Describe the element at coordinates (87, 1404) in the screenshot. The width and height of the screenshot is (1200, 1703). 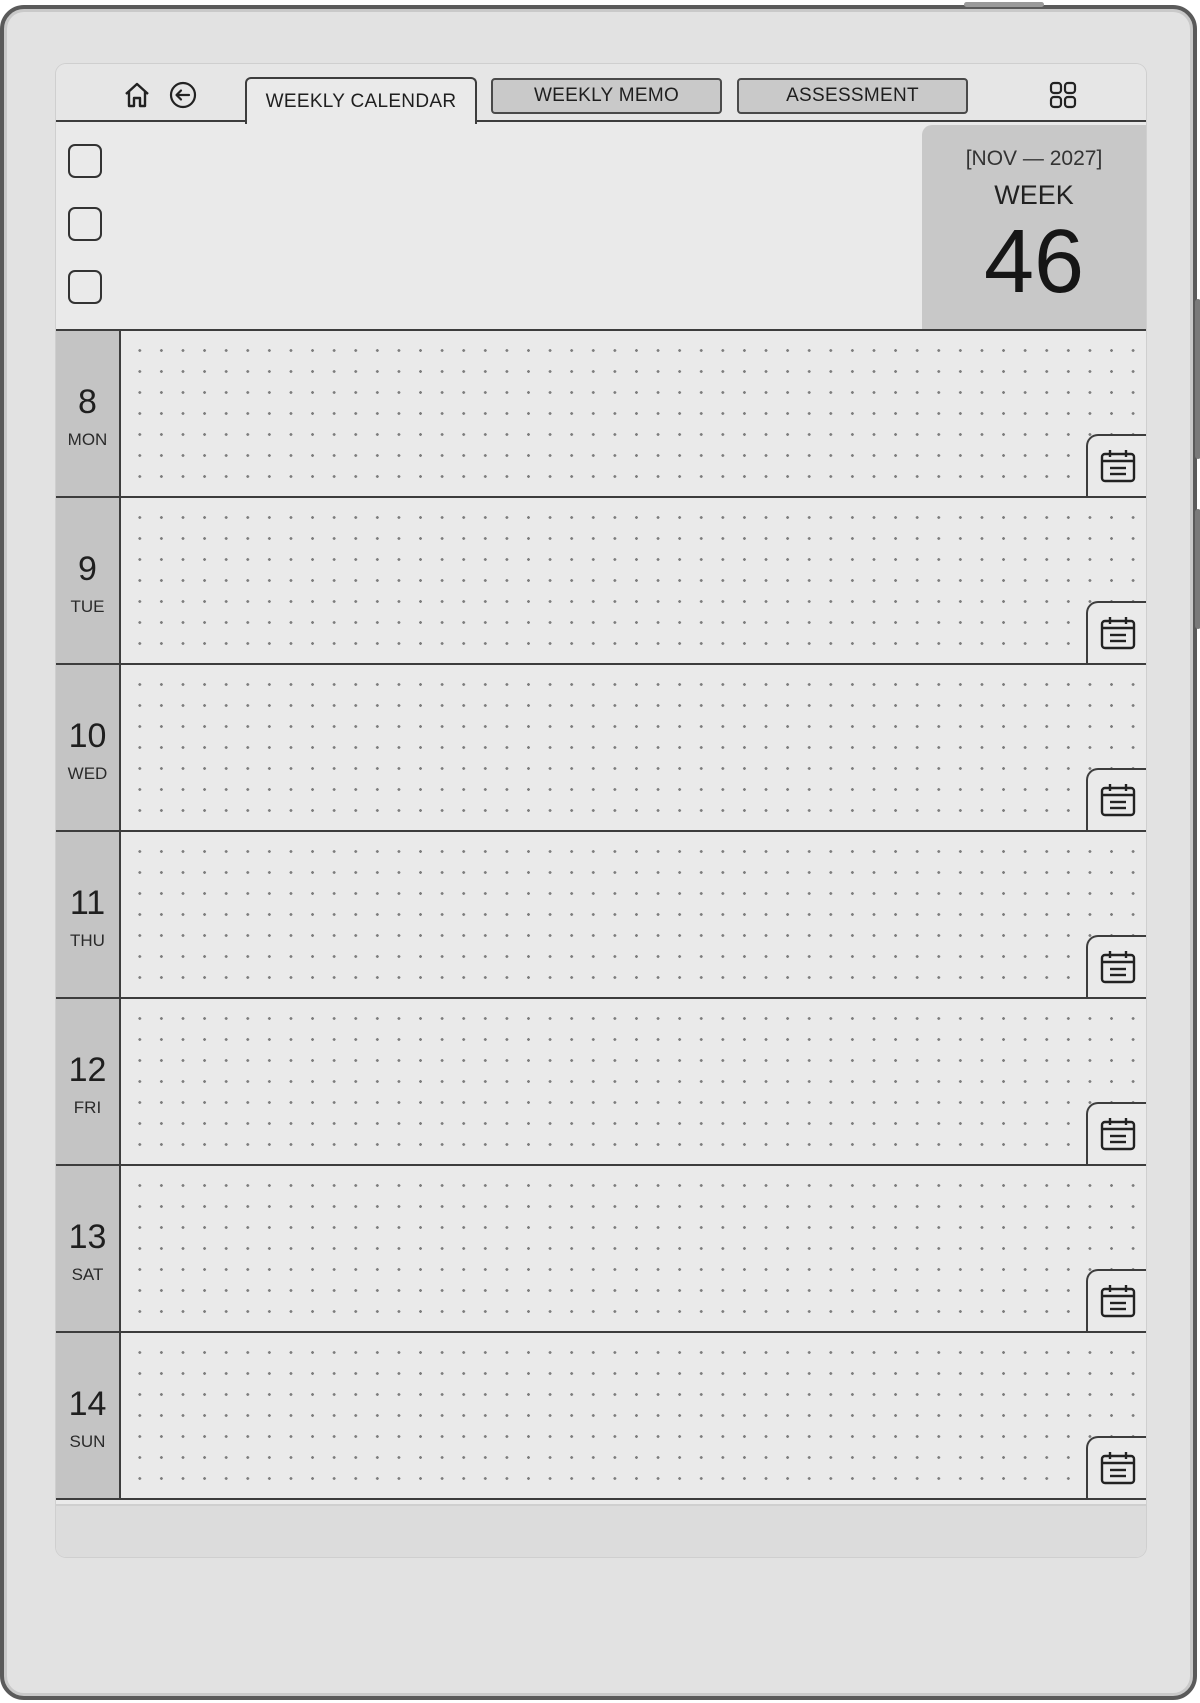
I see `day-number: 14` at that location.